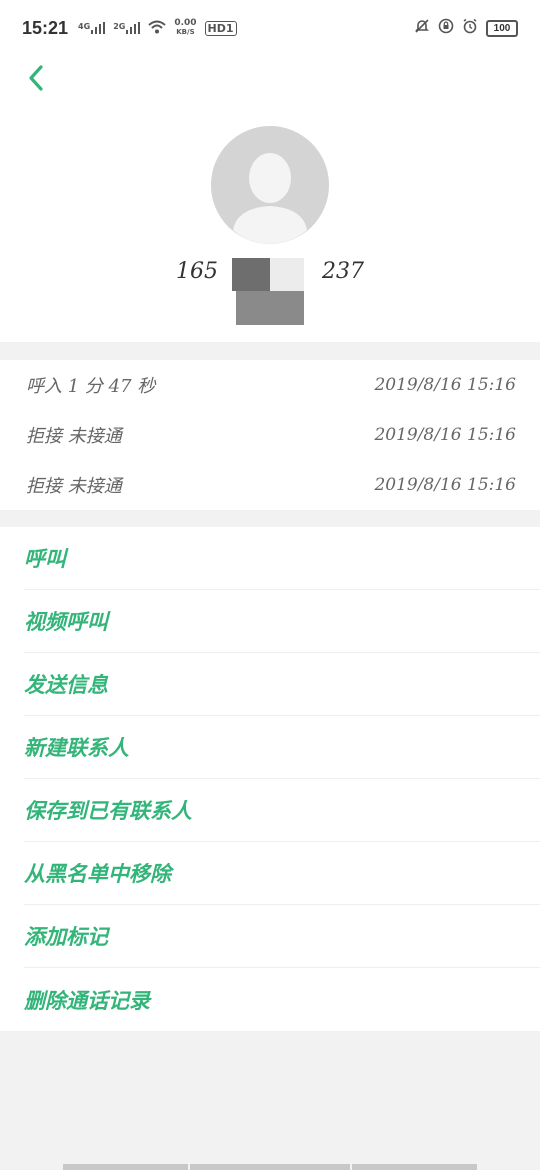 This screenshot has height=1170, width=540. I want to click on phone-number-right: 237, so click(343, 271).